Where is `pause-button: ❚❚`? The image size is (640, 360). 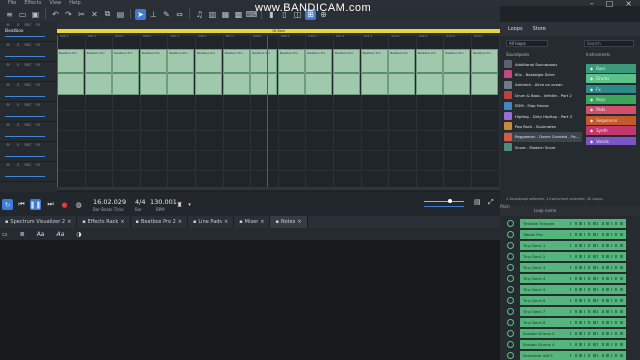
pause-button: ❚❚ is located at coordinates (35, 204).